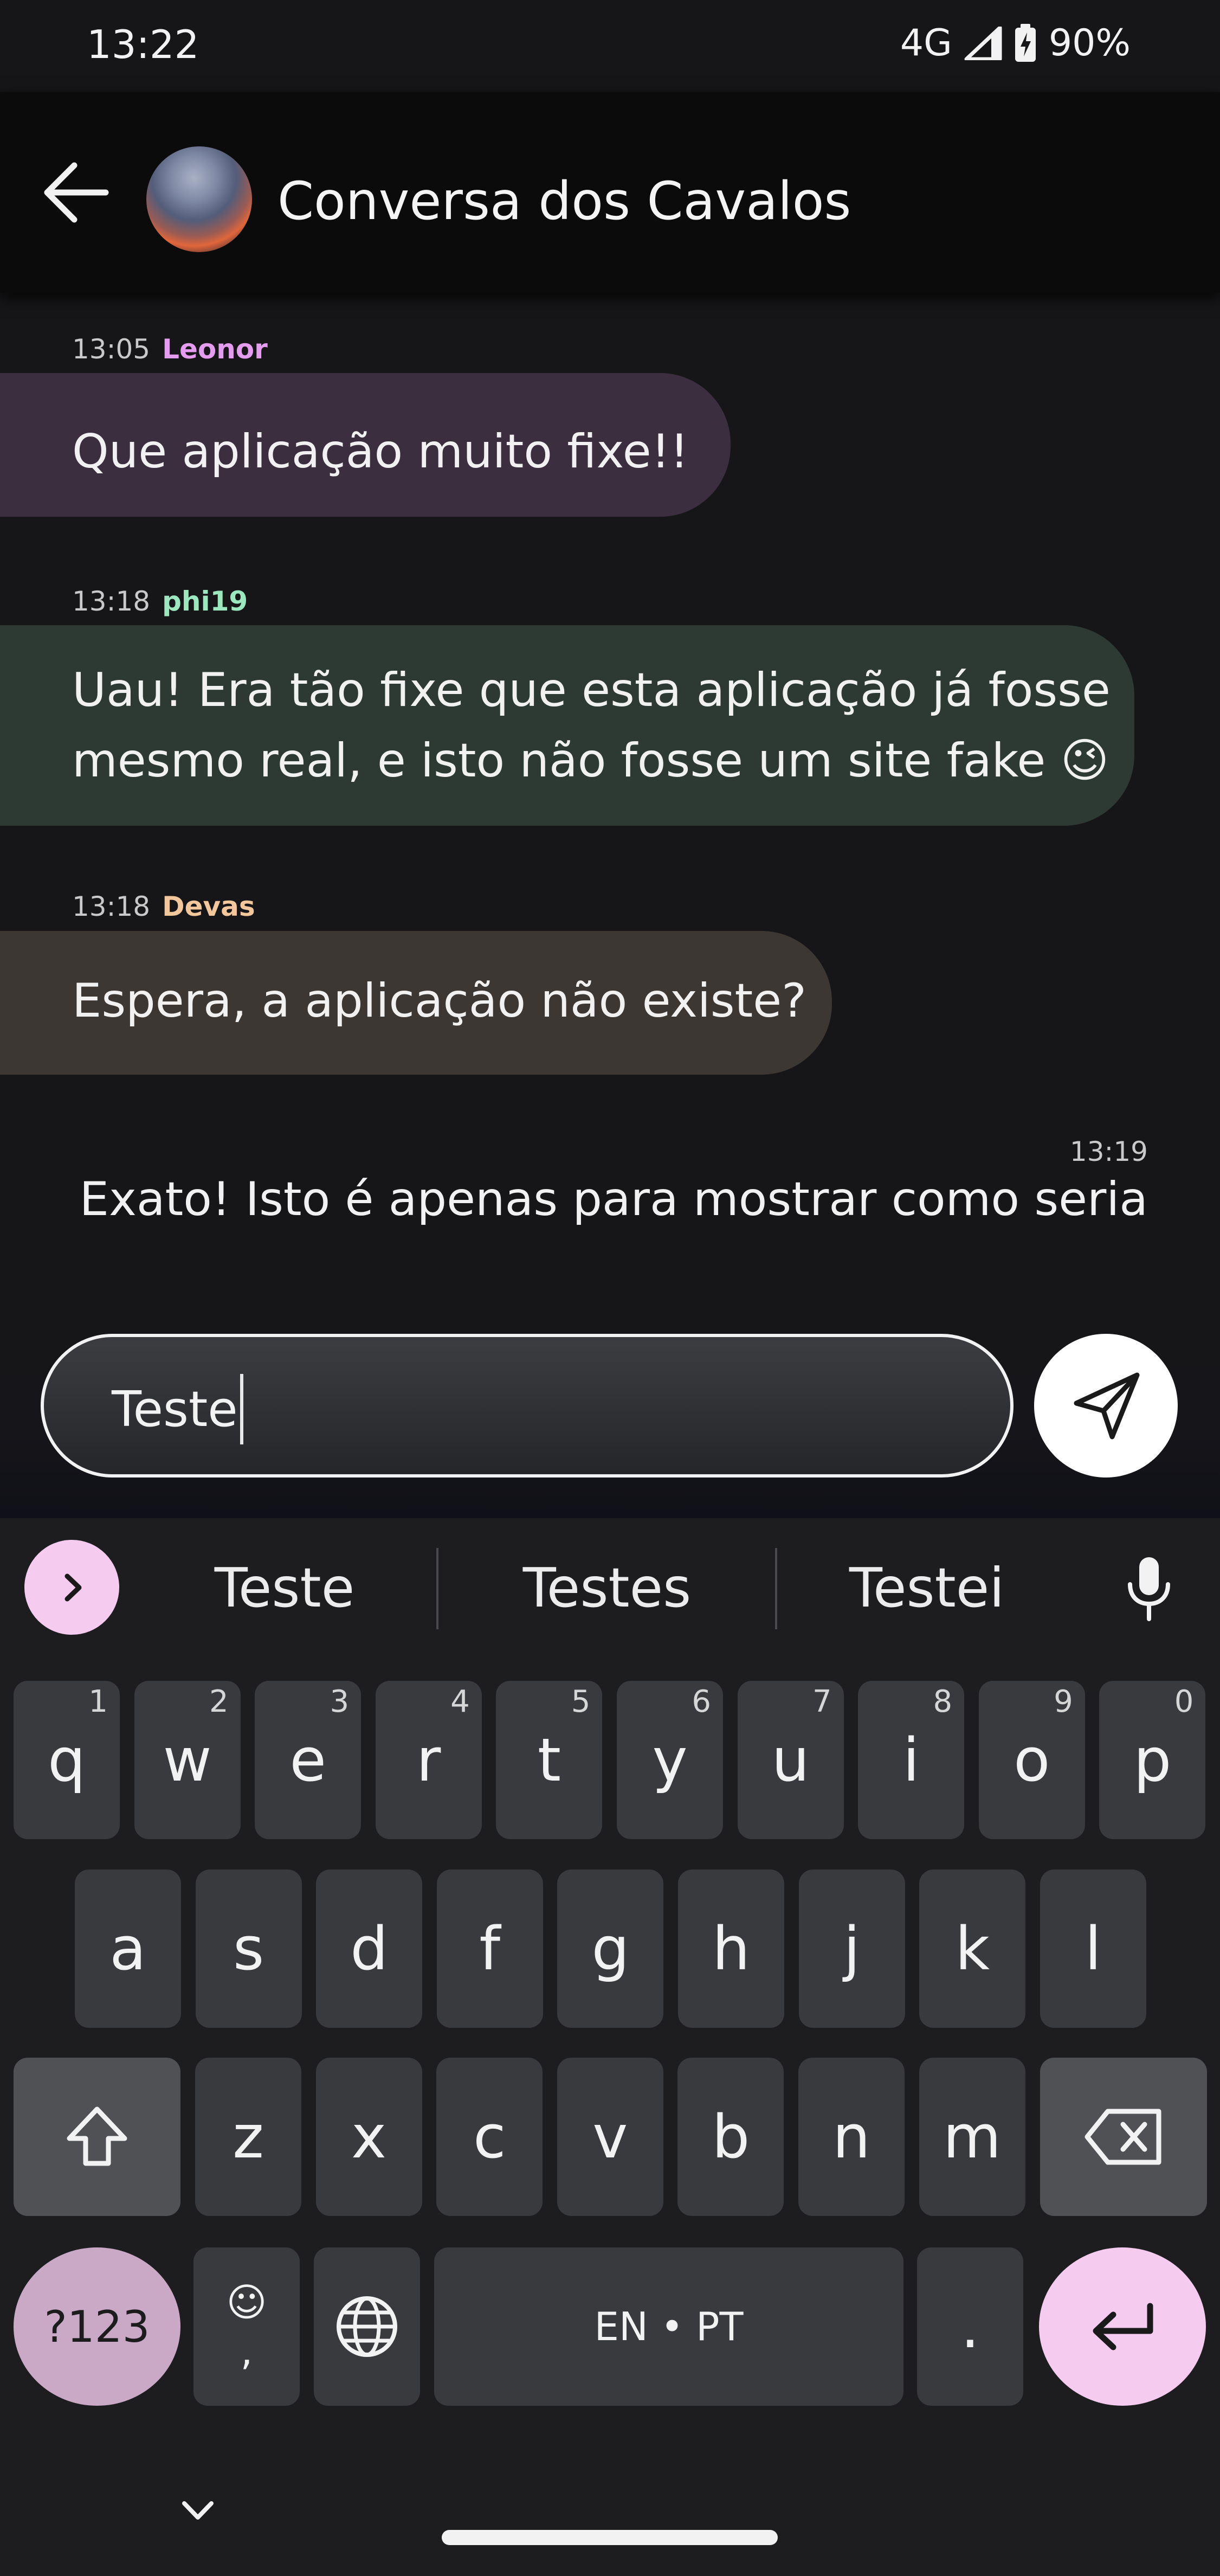 This screenshot has width=1220, height=2576. I want to click on backspace-icon, so click(1123, 2137).